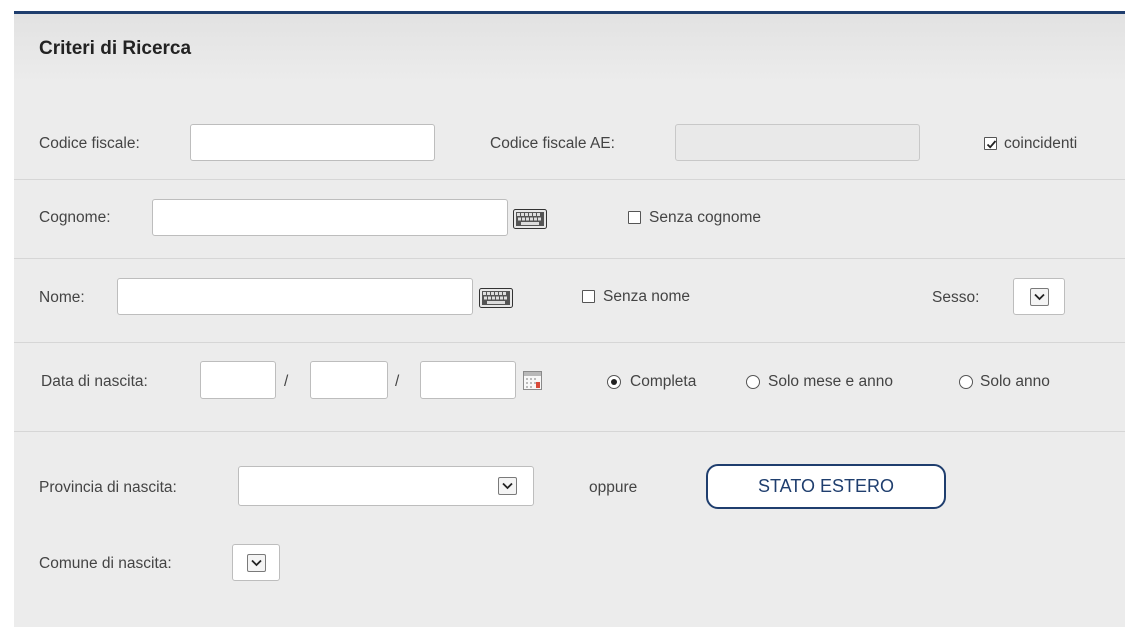 Image resolution: width=1125 pixels, height=627 pixels. What do you see at coordinates (552, 143) in the screenshot?
I see `codice-fiscale-ae-label: Codice fiscale AE:` at bounding box center [552, 143].